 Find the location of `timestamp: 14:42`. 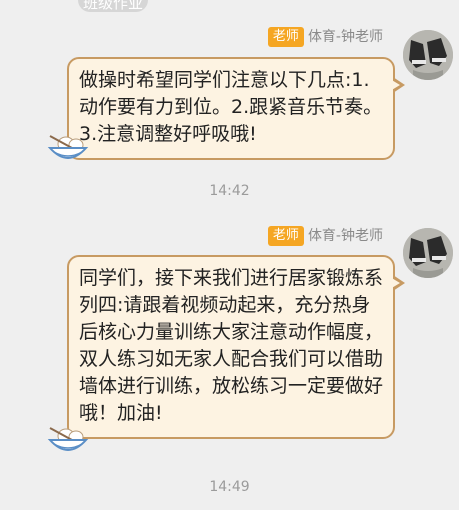

timestamp: 14:42 is located at coordinates (229, 191).